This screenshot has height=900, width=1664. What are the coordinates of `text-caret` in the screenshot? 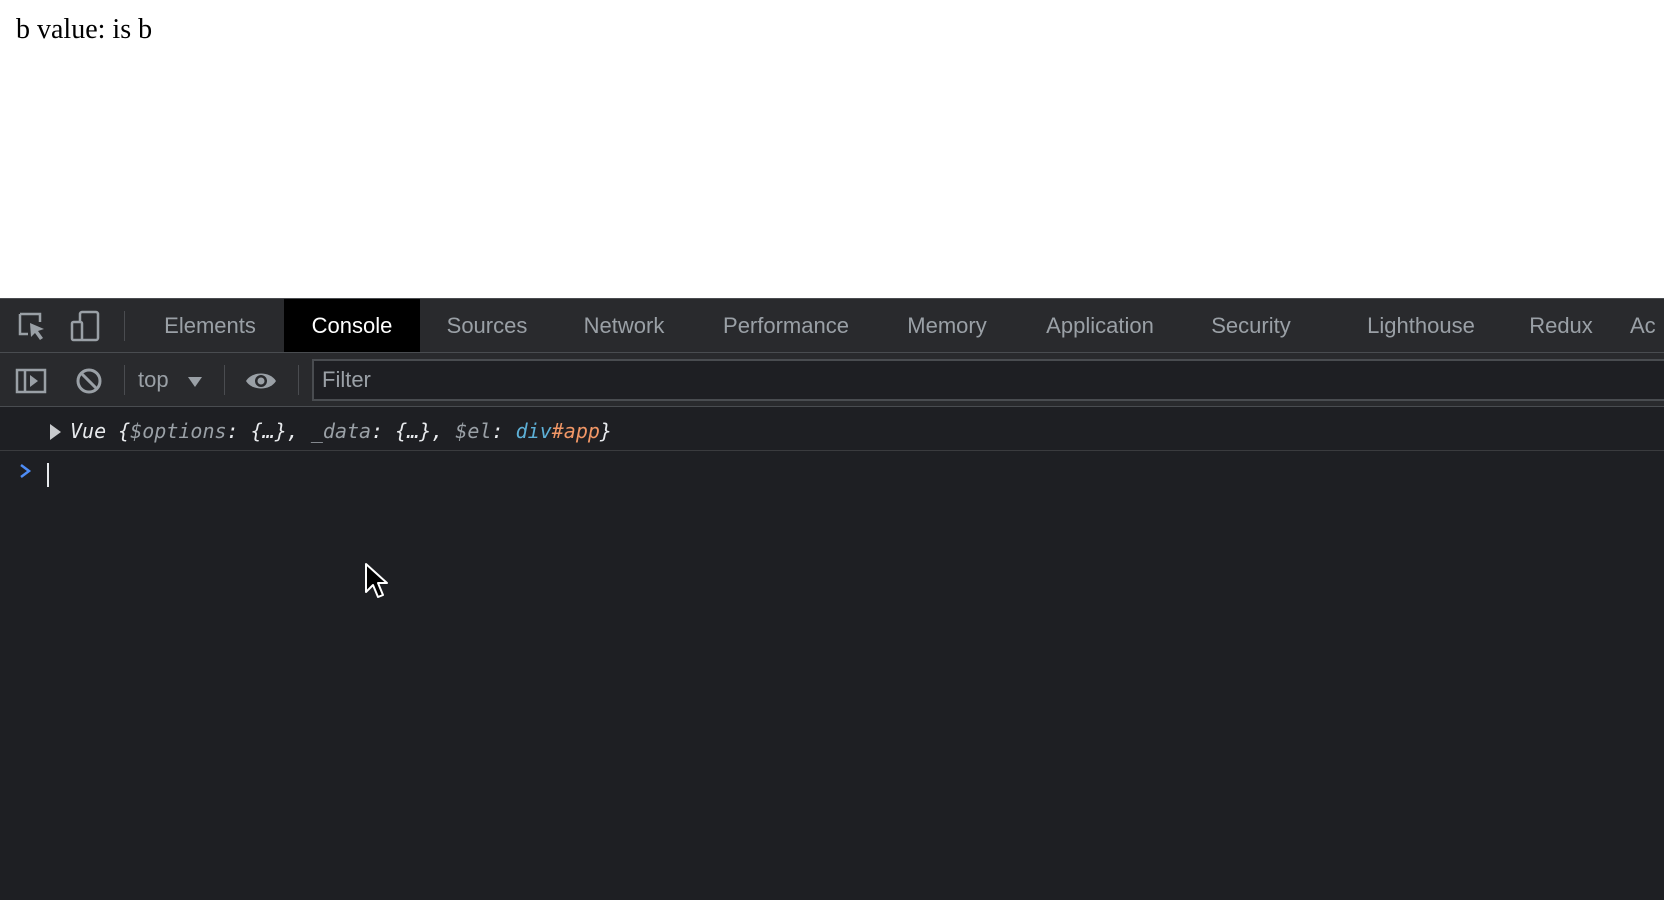 It's located at (48, 475).